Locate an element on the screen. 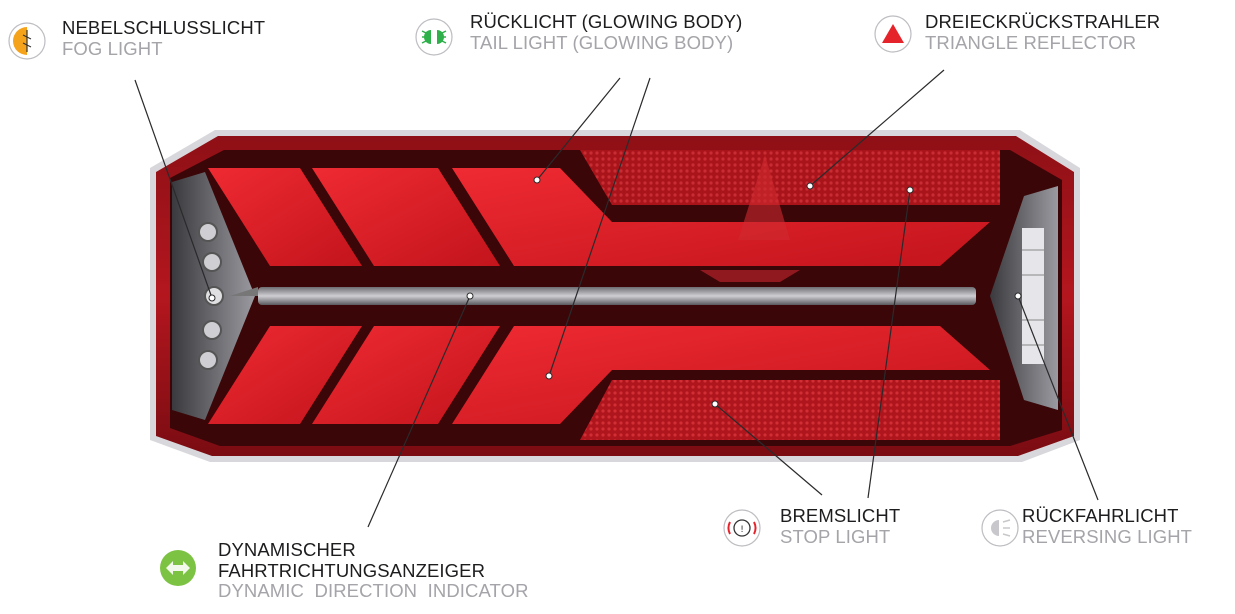 Image resolution: width=1235 pixels, height=614 pixels. callout-triangle-reflector: DREIECKRÜCKSTRAHLER TRIANGLE REFLECTOR is located at coordinates (1043, 32).